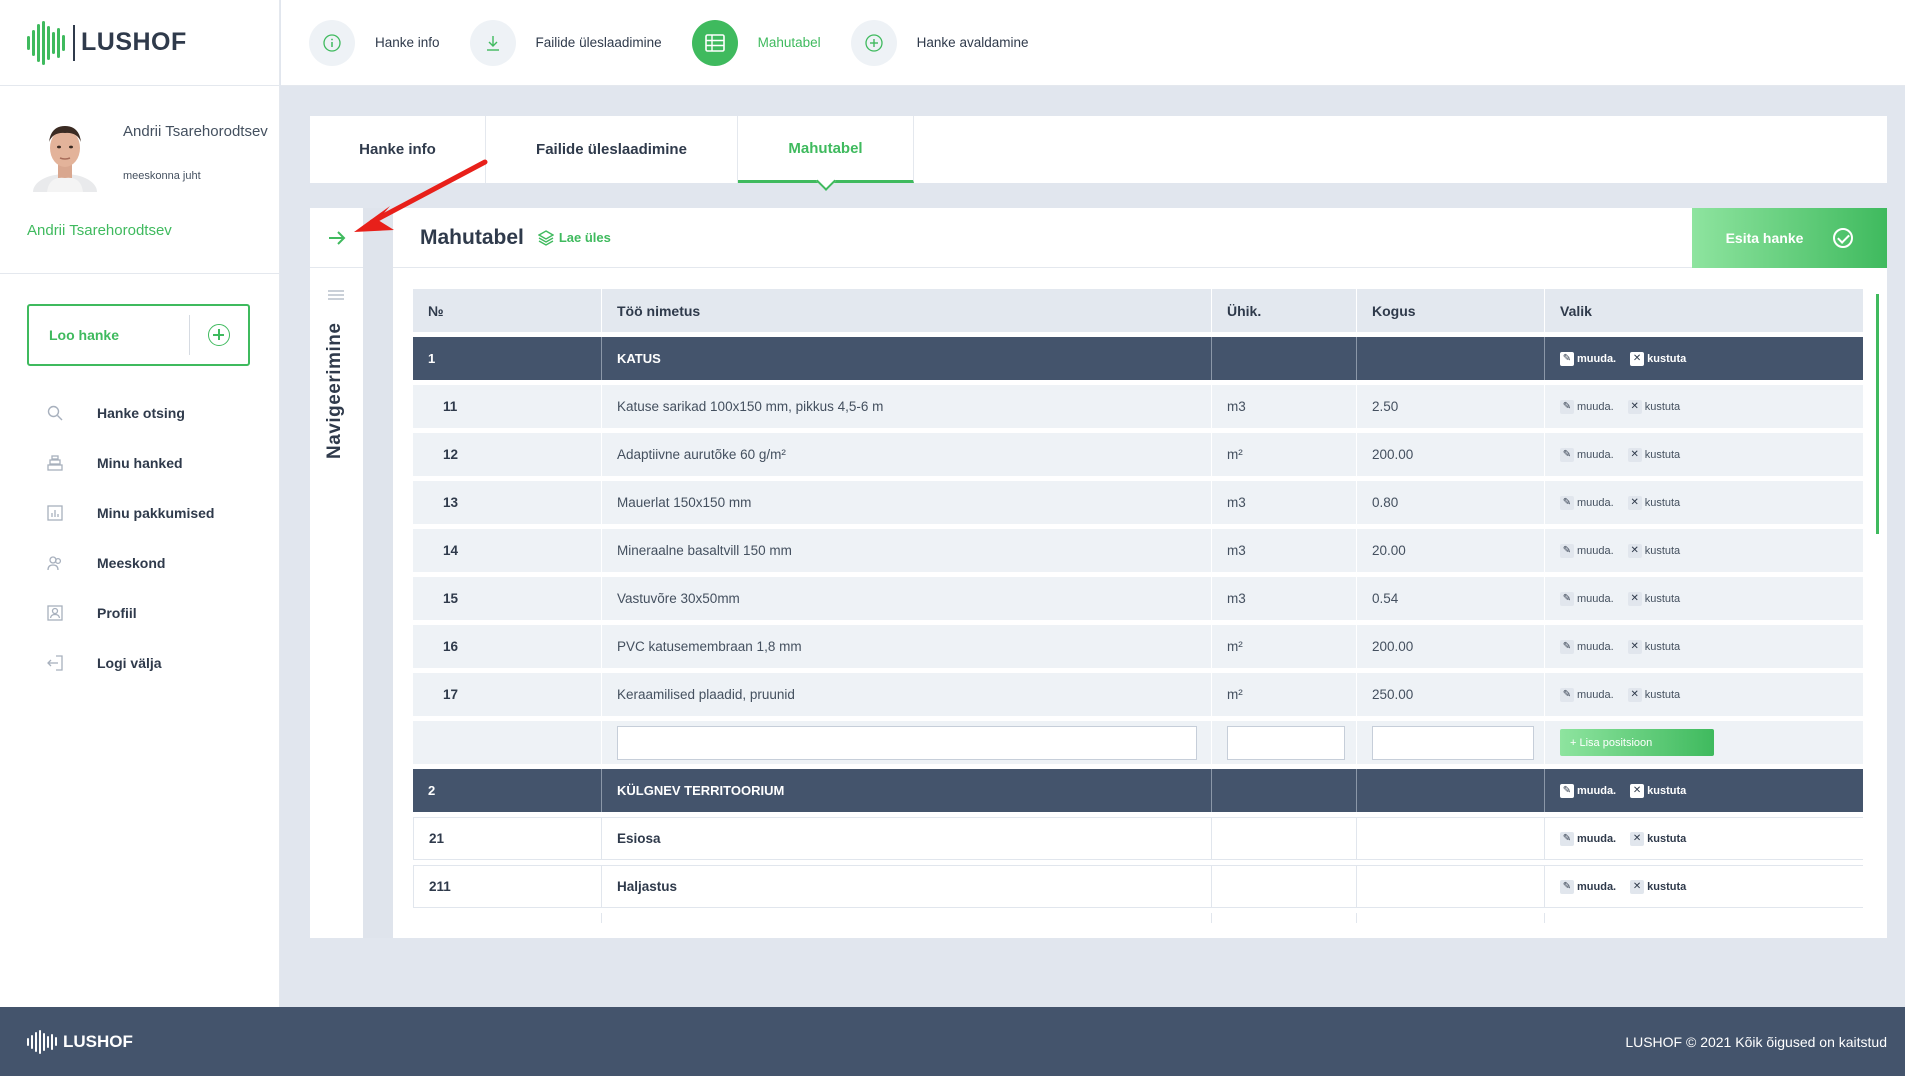 The width and height of the screenshot is (1905, 1076). What do you see at coordinates (140, 613) in the screenshot?
I see `sidebar-item-profiil: Profiil` at bounding box center [140, 613].